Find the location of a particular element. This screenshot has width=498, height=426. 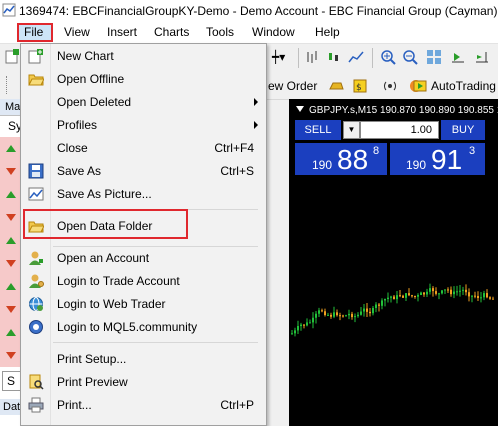

gold-bar-icon is located at coordinates (336, 86).